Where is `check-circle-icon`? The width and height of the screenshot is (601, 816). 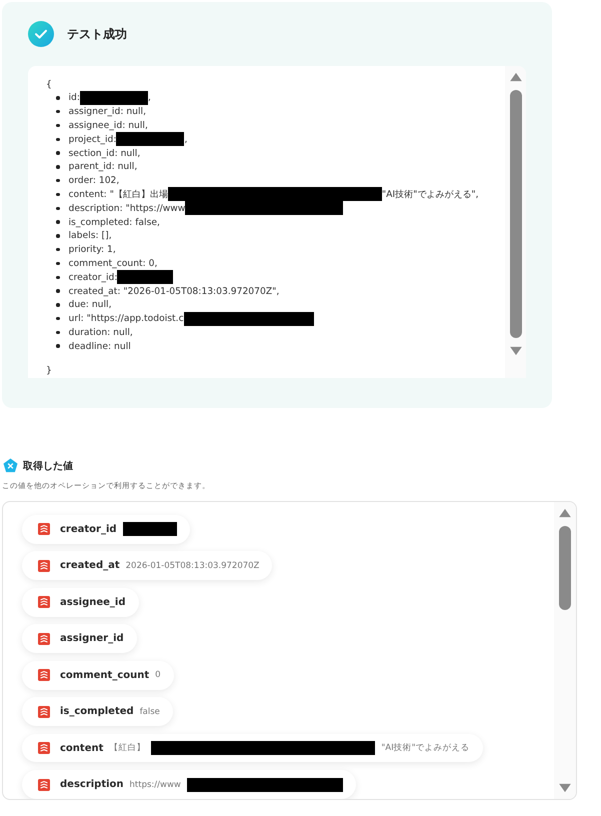 check-circle-icon is located at coordinates (41, 34).